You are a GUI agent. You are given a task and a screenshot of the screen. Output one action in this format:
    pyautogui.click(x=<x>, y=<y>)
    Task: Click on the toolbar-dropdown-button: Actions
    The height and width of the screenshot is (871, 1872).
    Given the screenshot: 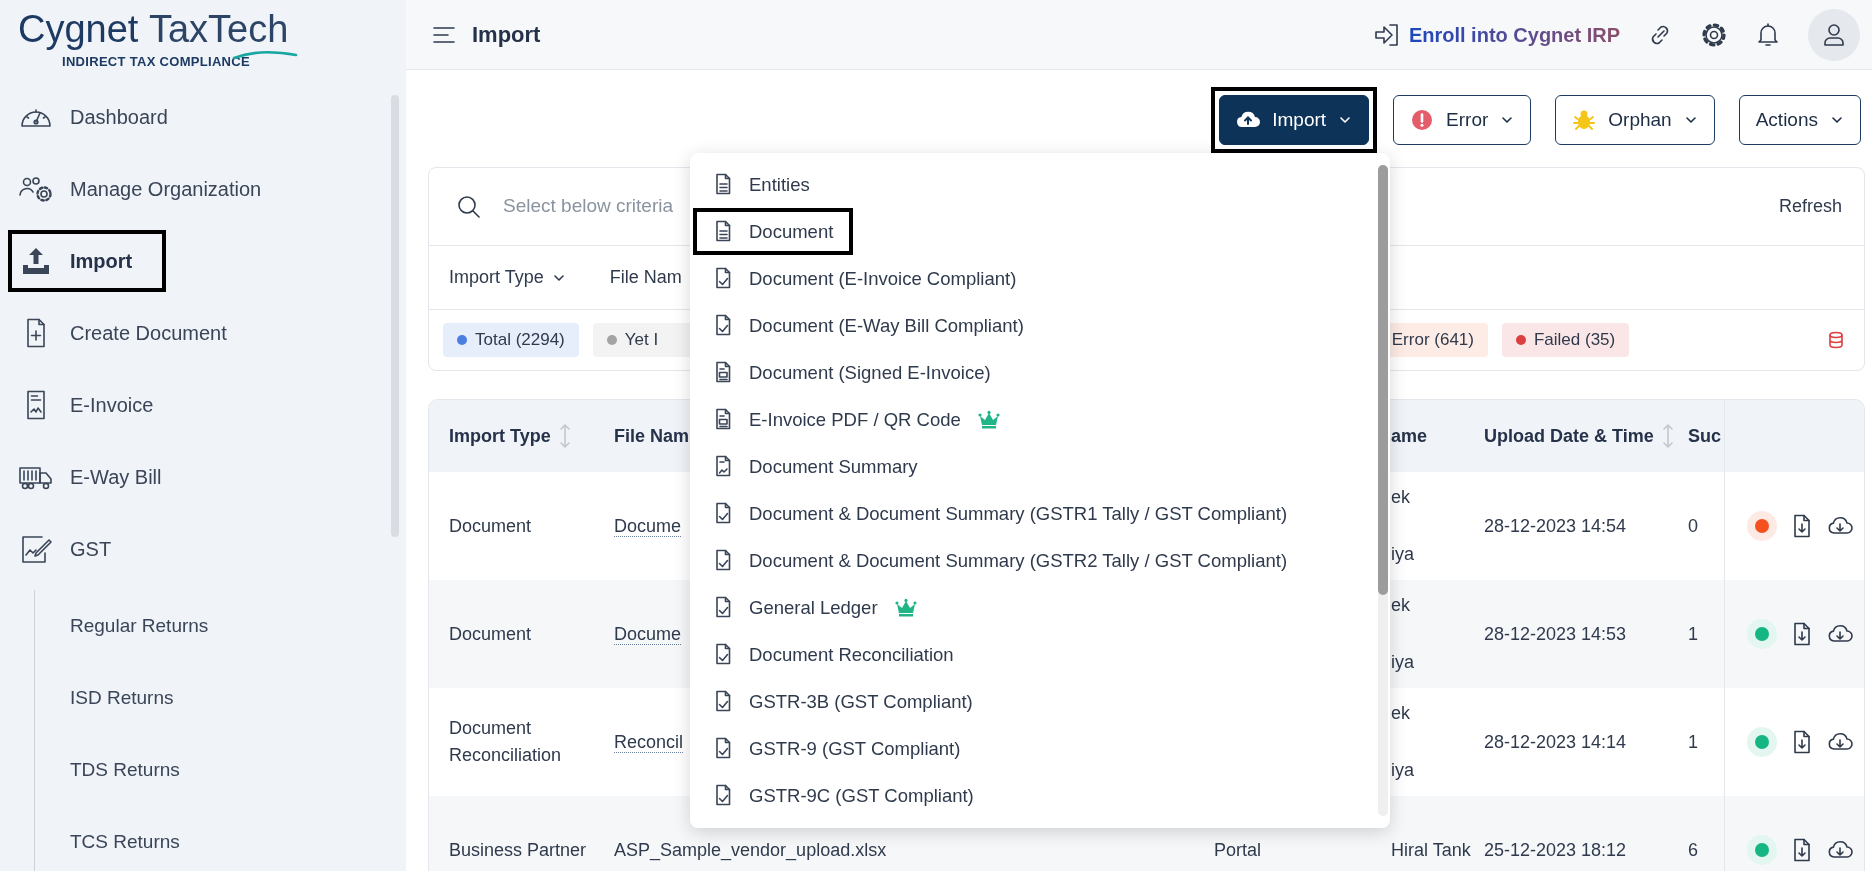 What is the action you would take?
    pyautogui.click(x=1799, y=120)
    